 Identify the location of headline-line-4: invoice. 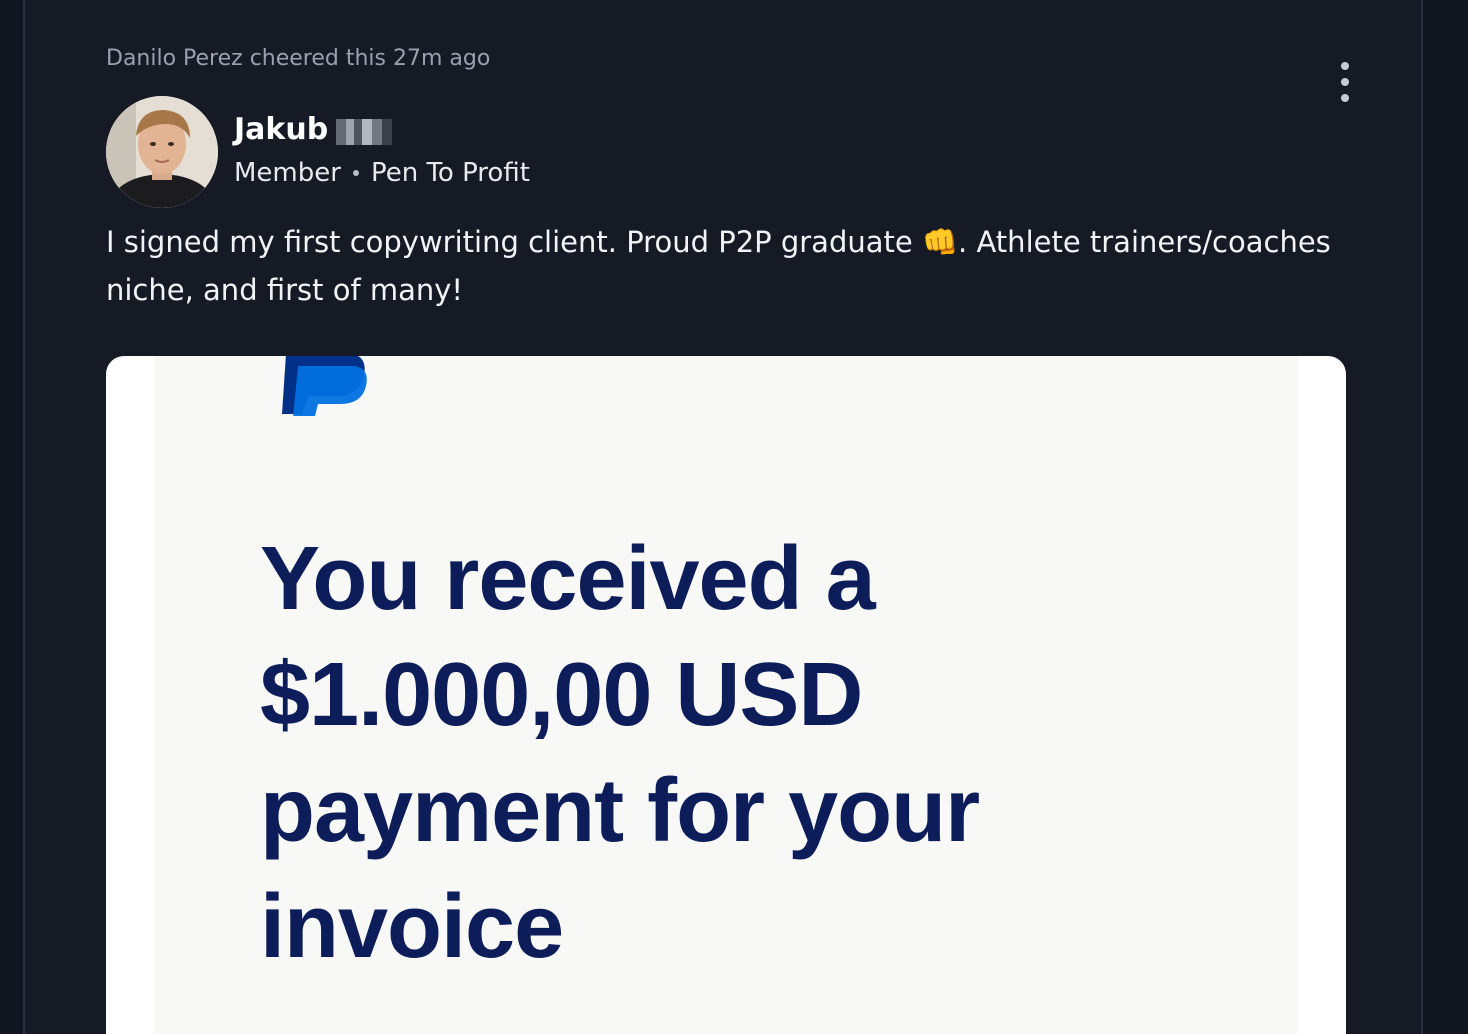
(412, 927).